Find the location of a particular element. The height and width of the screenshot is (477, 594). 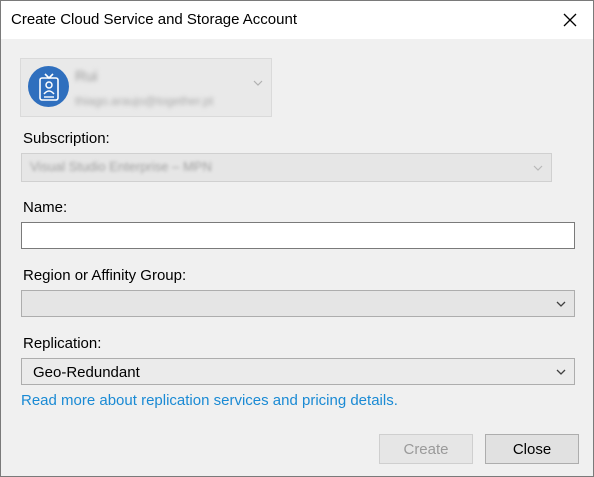

title-bar: Create Cloud Service and Storage Account is located at coordinates (297, 20).